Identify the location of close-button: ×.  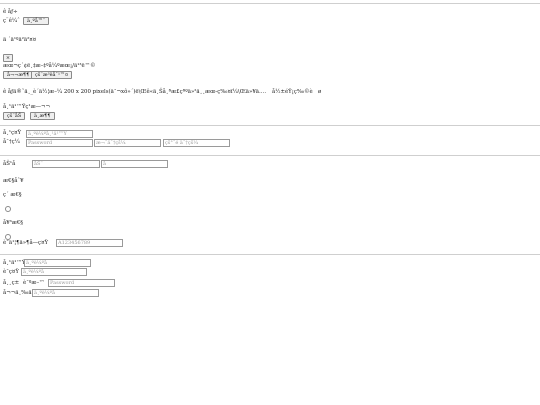
(8, 58).